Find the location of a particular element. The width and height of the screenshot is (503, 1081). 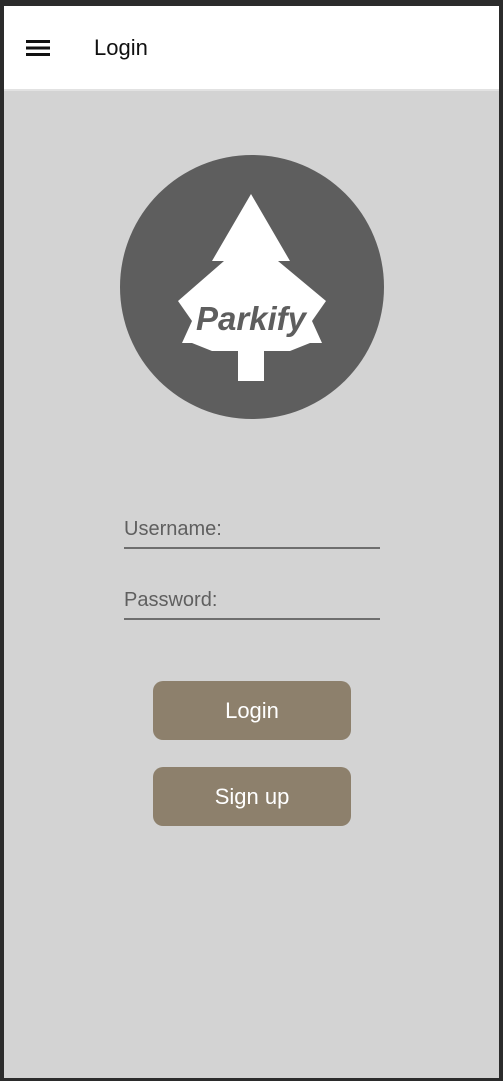

password-field is located at coordinates (252, 602).